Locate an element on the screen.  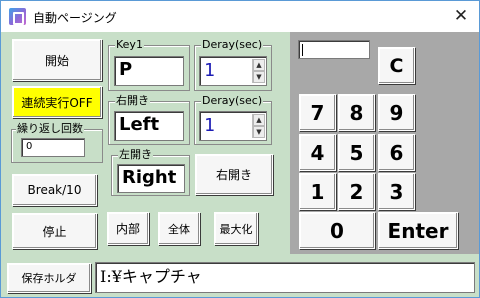
delay2-spin-buttons: ▲ ▼ is located at coordinates (258, 126).